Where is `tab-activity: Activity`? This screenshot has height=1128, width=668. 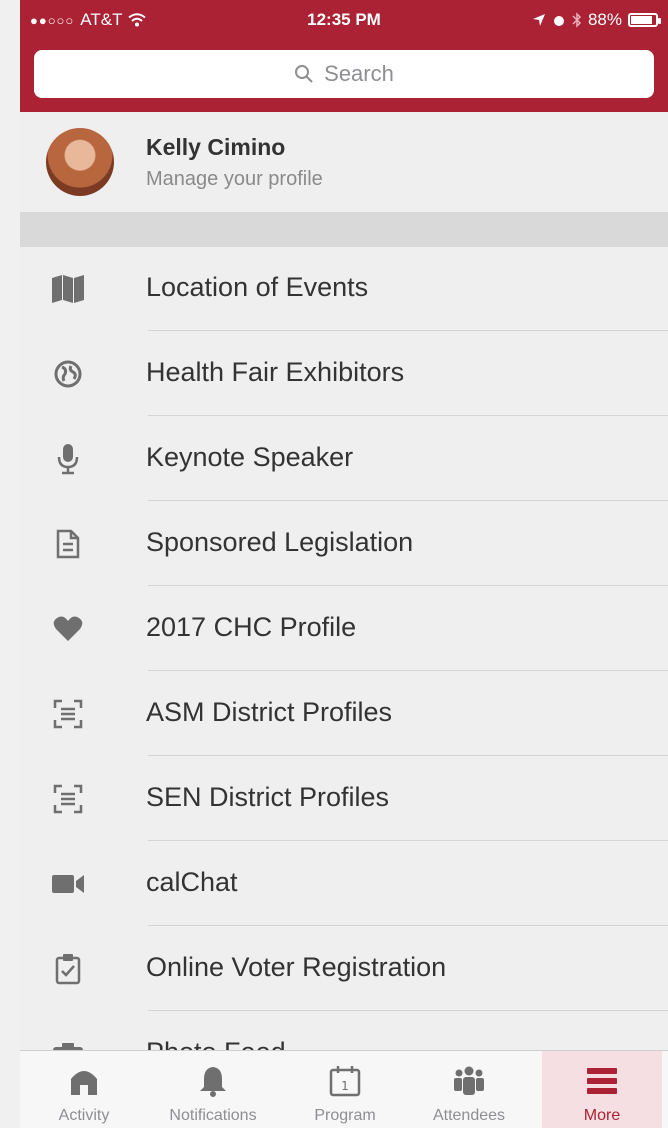 tab-activity: Activity is located at coordinates (84, 1089).